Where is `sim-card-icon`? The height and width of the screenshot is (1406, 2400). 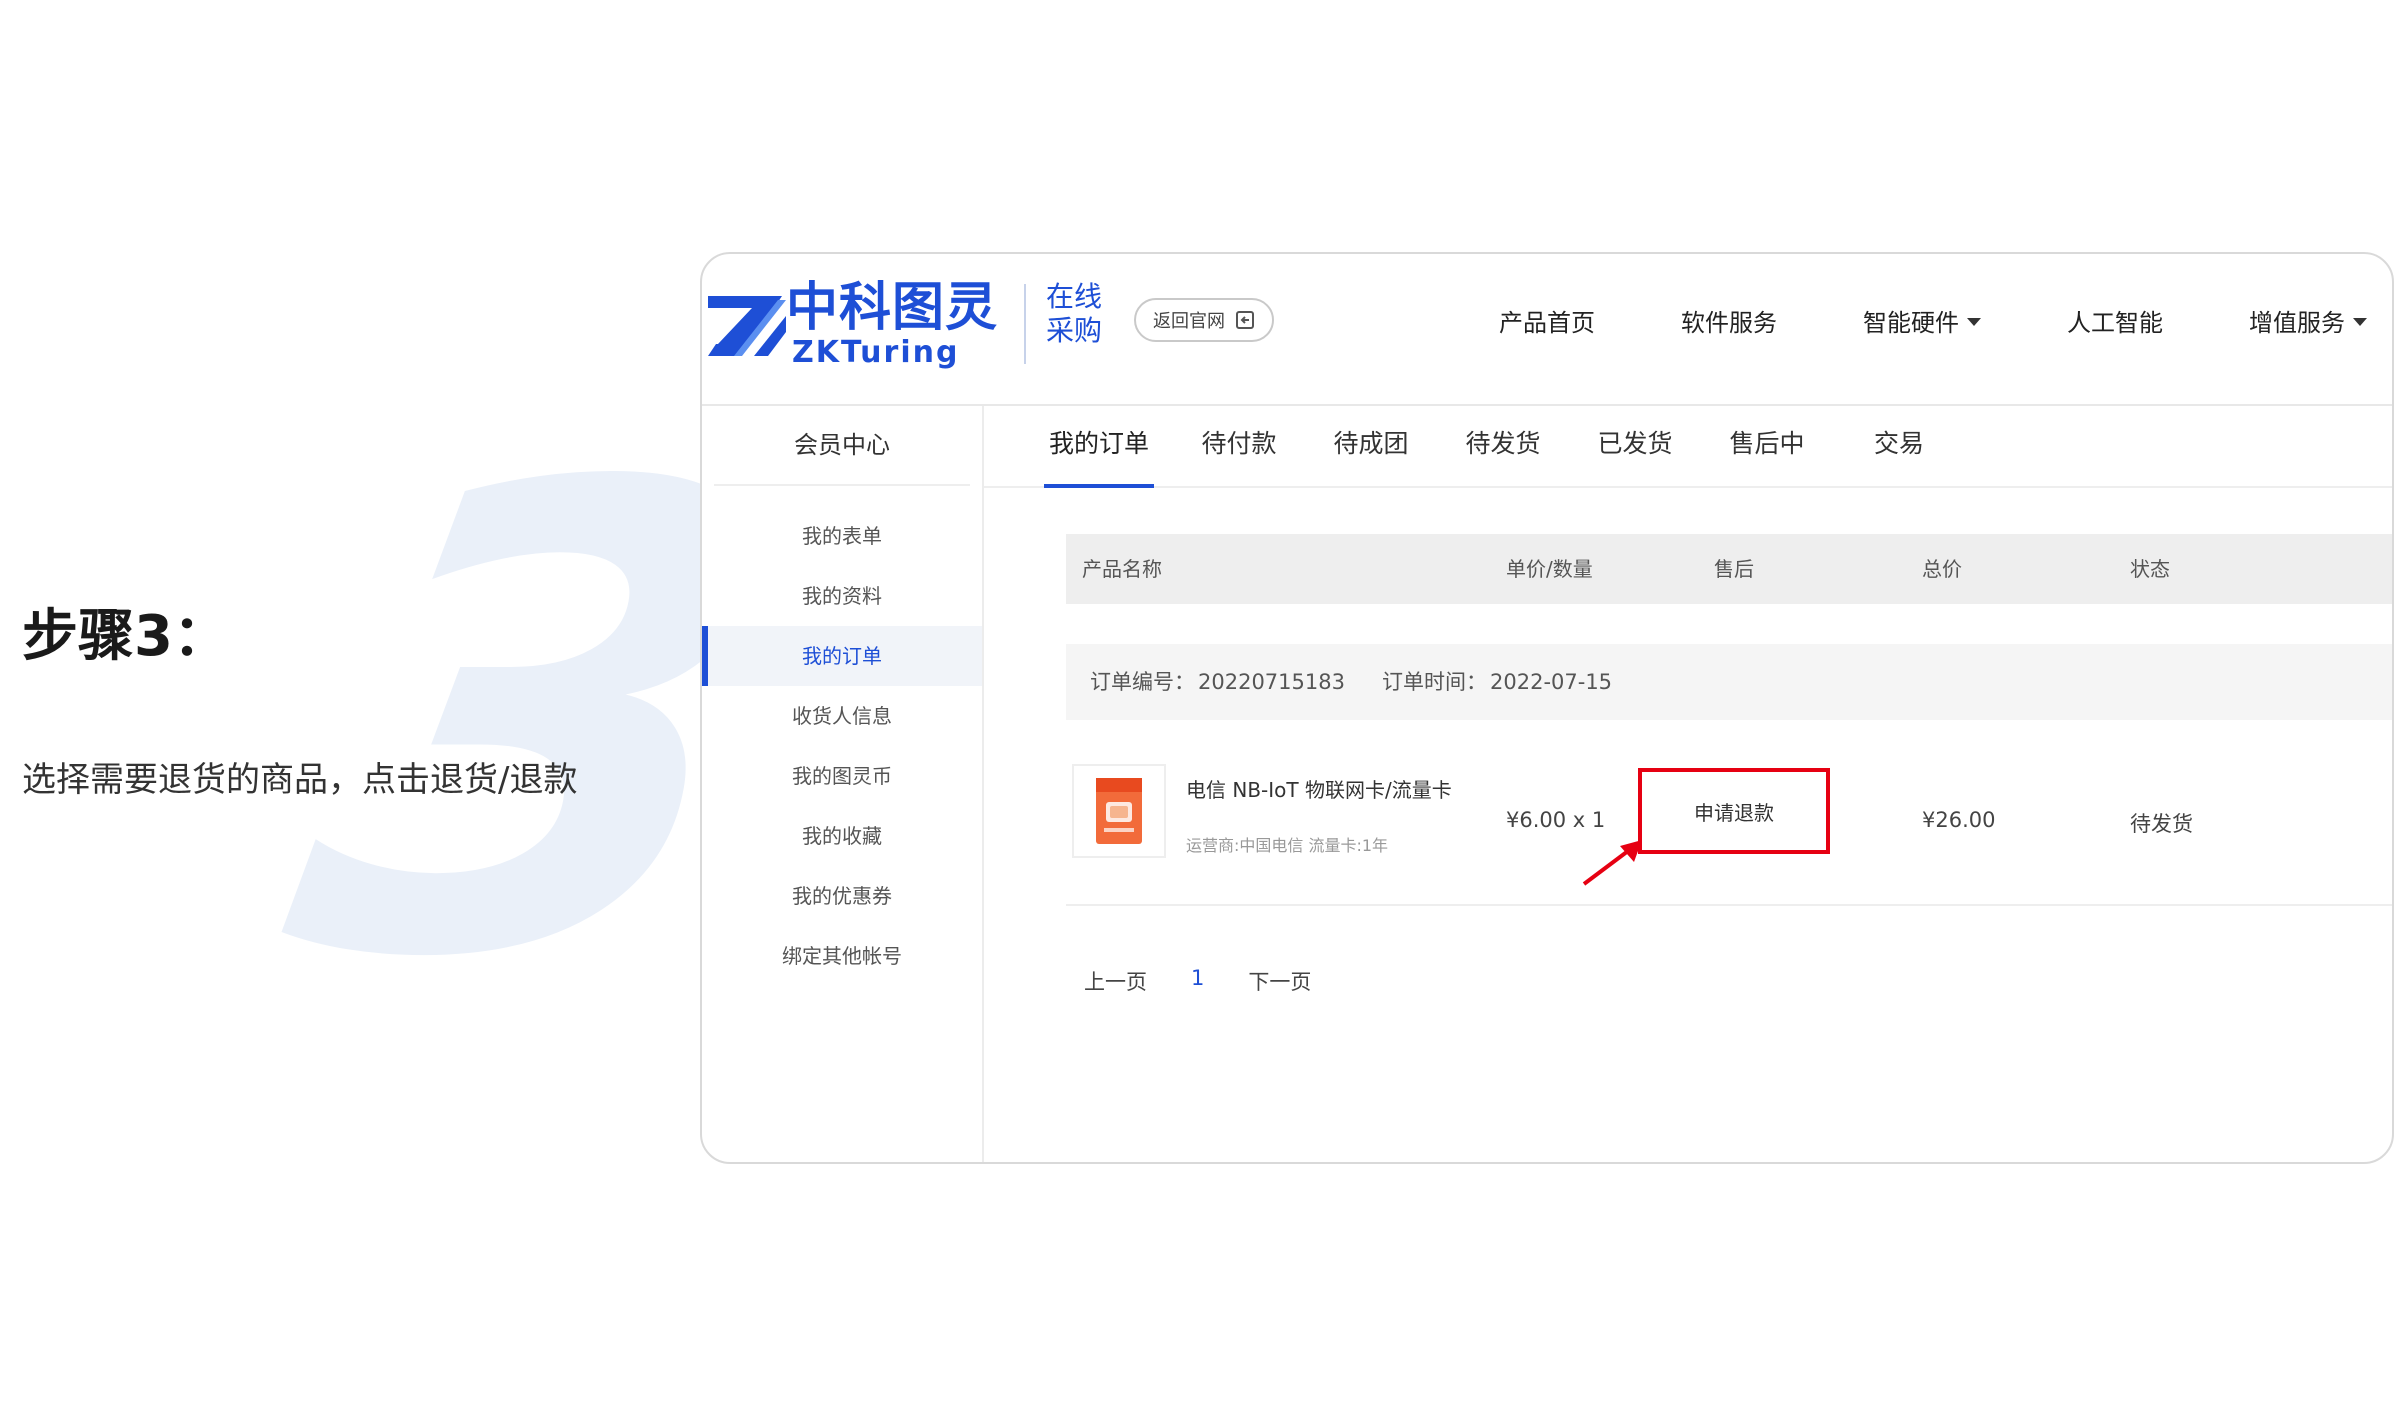
sim-card-icon is located at coordinates (1119, 811).